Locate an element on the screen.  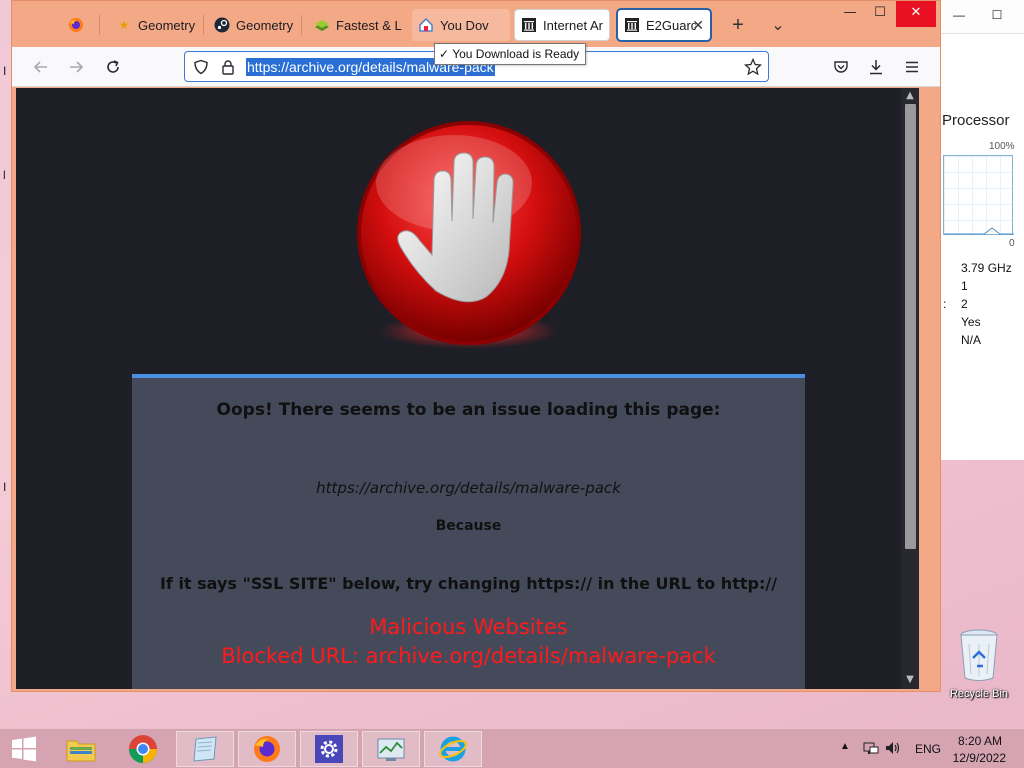
graph-min-label: 0 is located at coordinates (1012, 243).